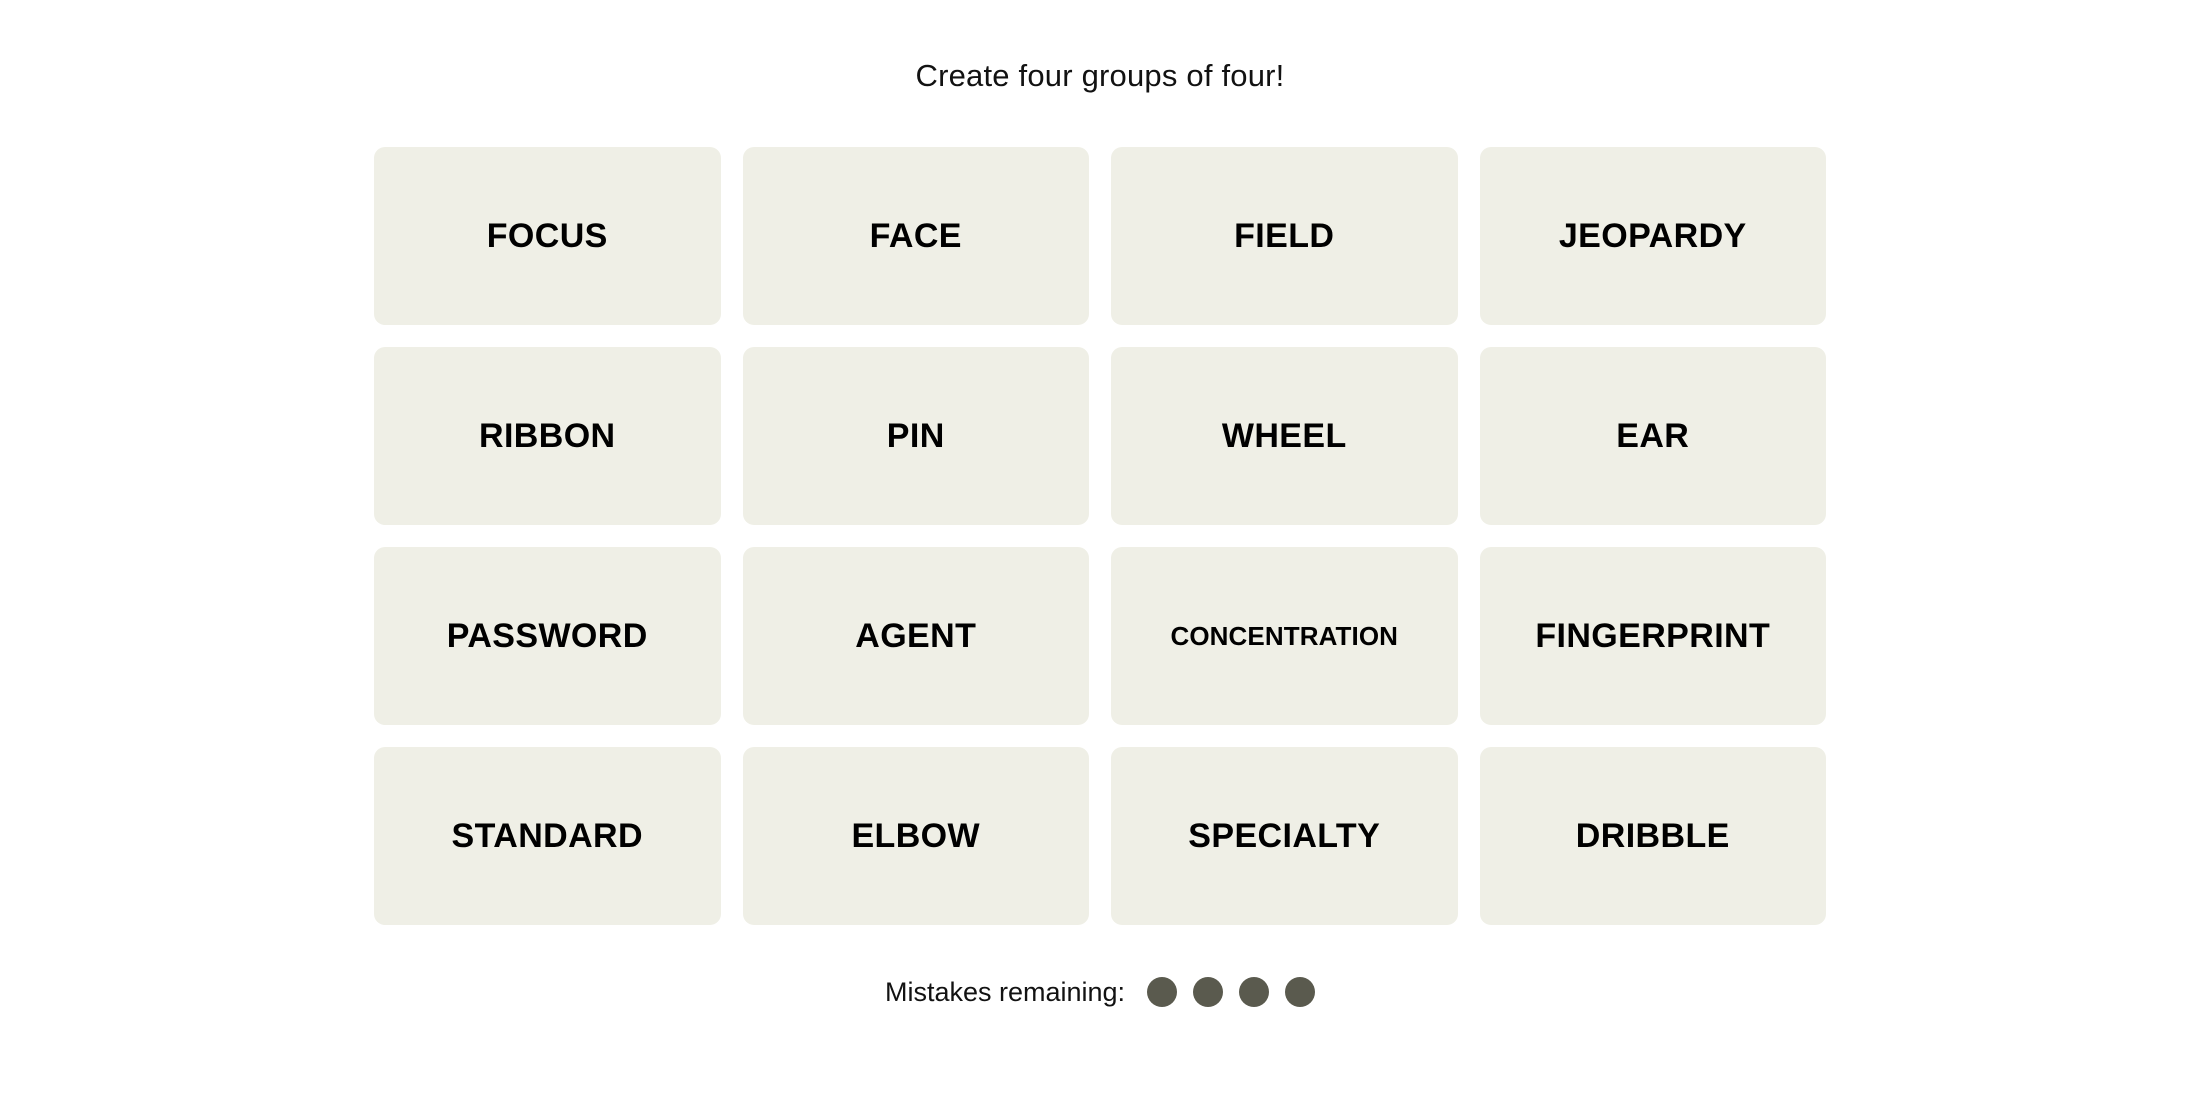 The height and width of the screenshot is (1100, 2200). I want to click on word-tile: WHEEL, so click(1284, 436).